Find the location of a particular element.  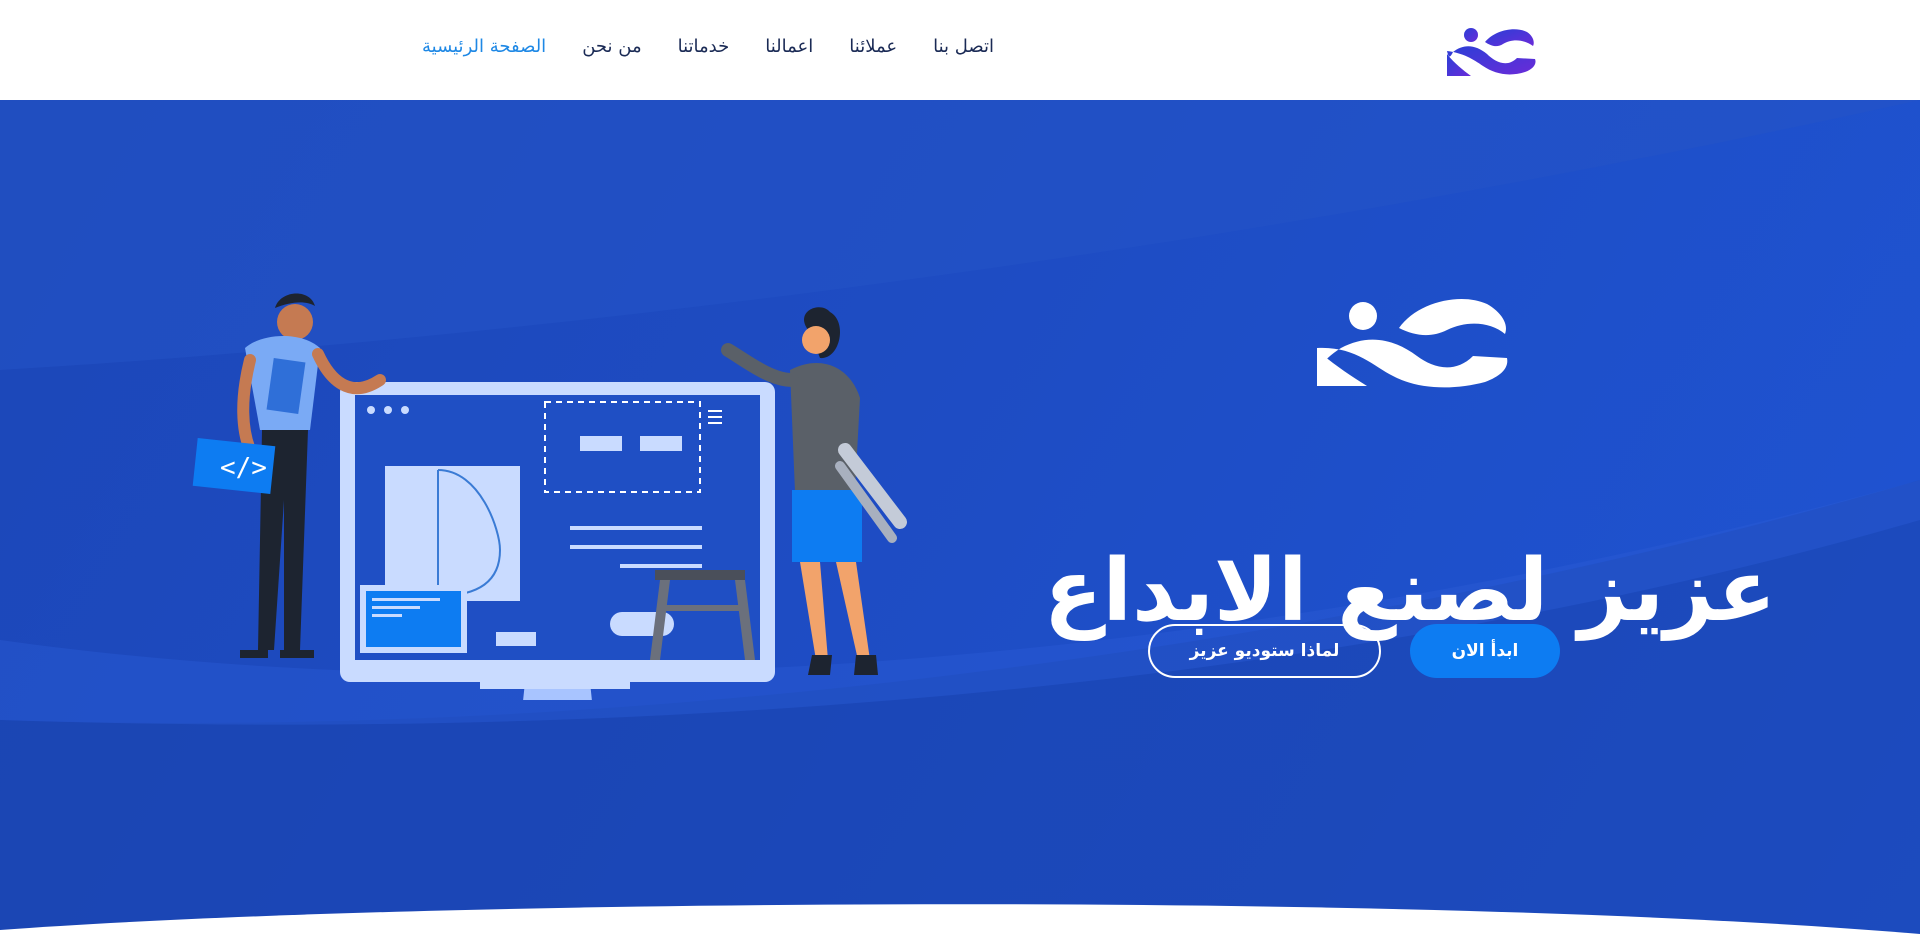

brand-logo-icon is located at coordinates (1491, 52).